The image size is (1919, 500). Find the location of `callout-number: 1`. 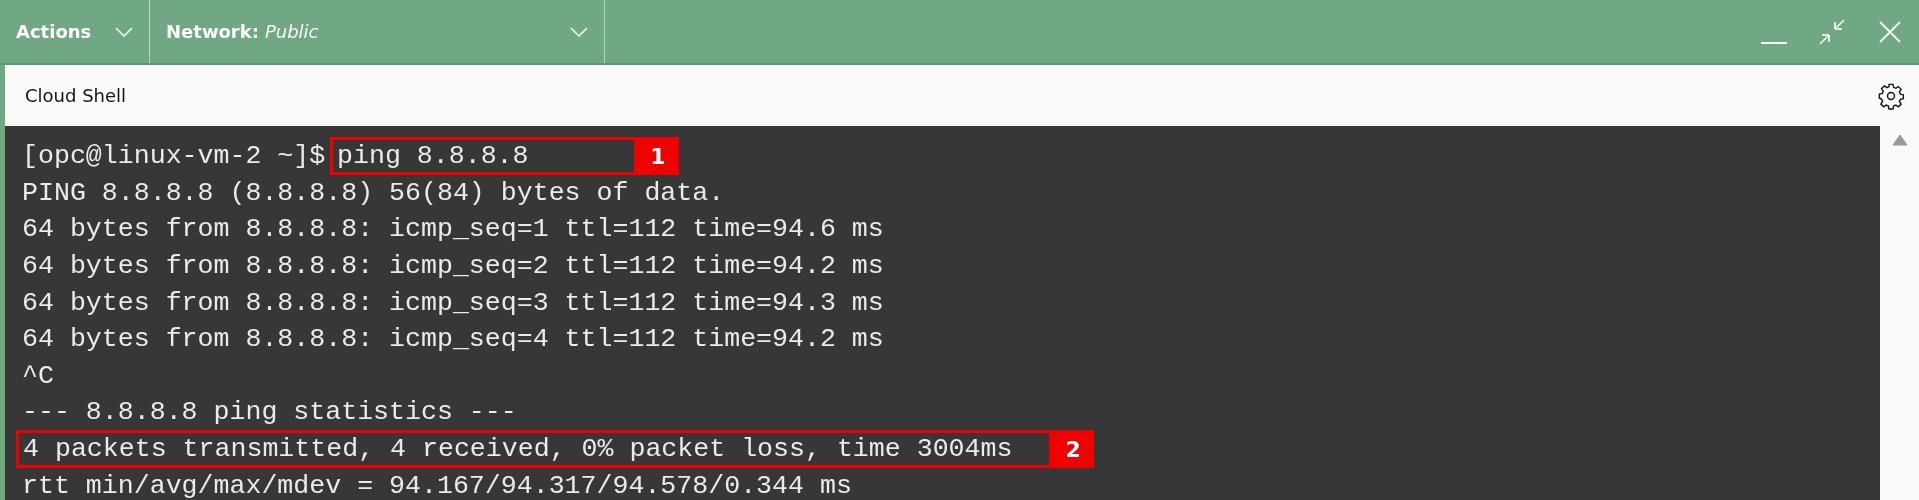

callout-number: 1 is located at coordinates (657, 156).